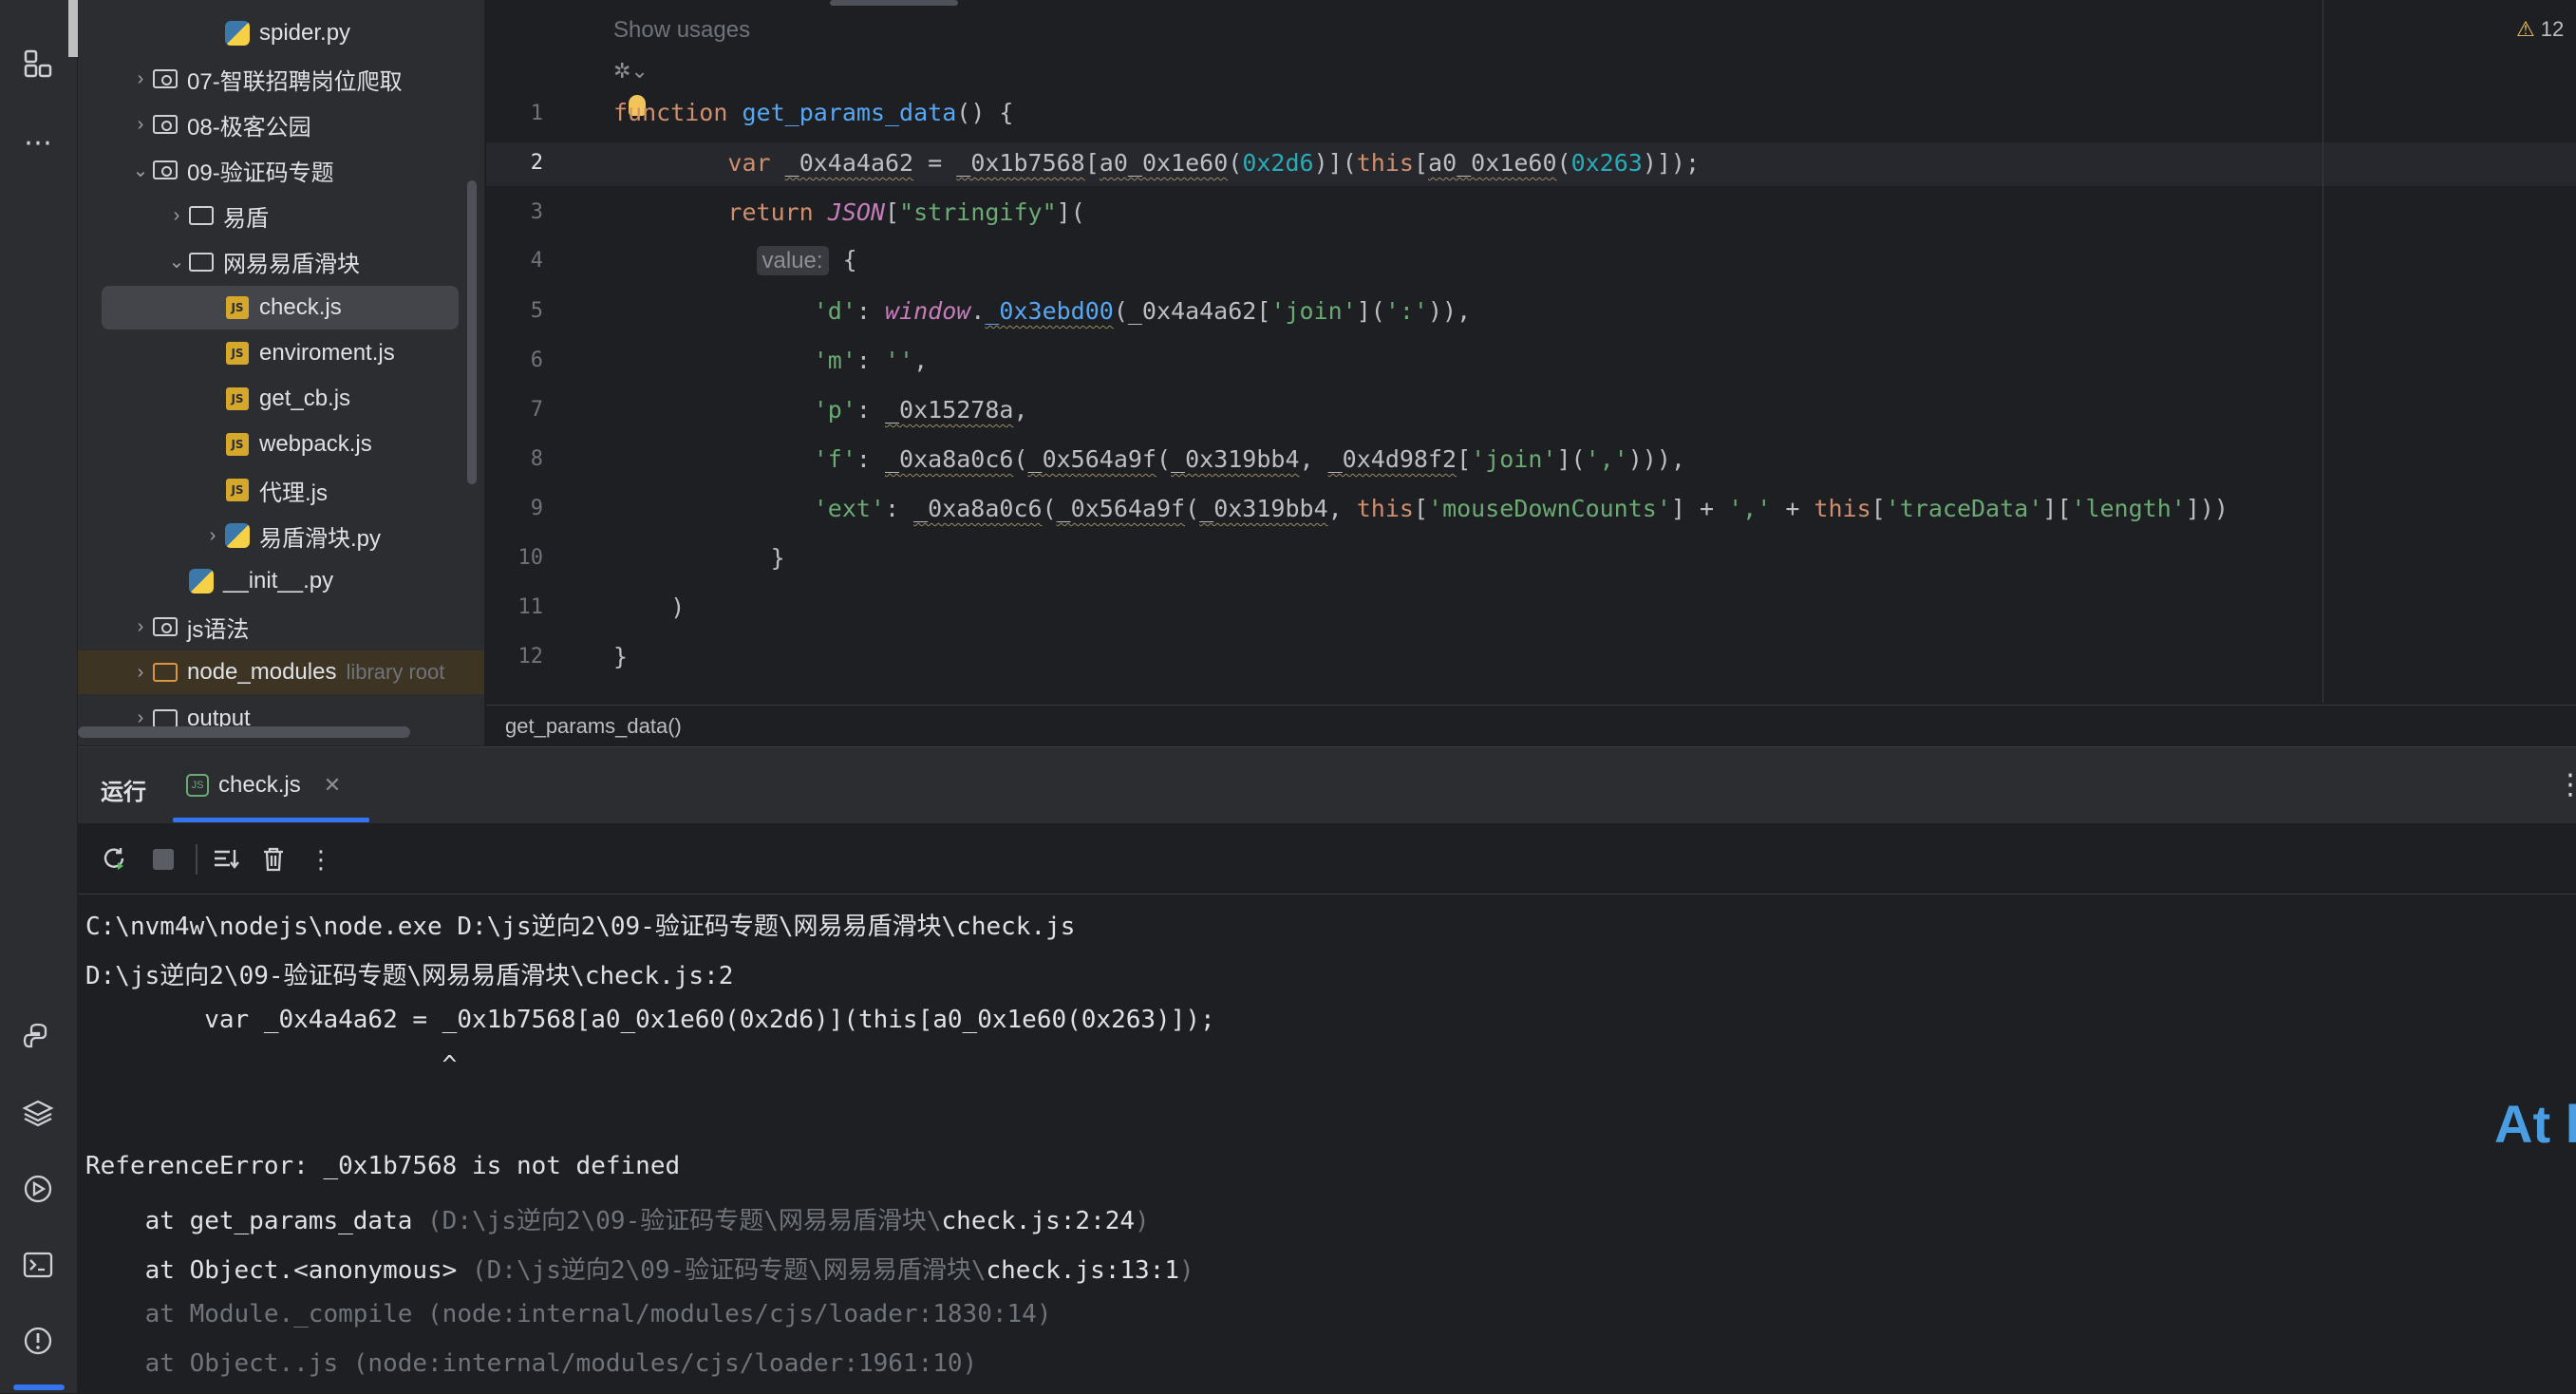 This screenshot has height=1394, width=2576. I want to click on line-number: 2, so click(514, 163).